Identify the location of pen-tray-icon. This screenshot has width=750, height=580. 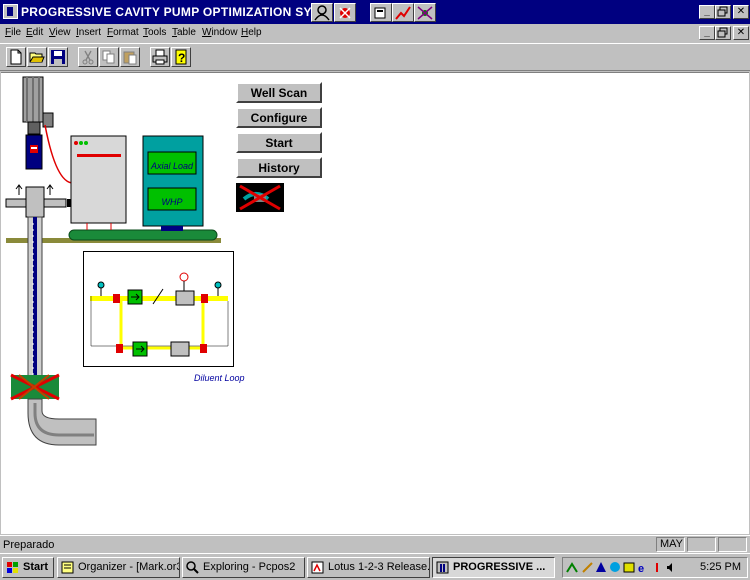
(587, 567).